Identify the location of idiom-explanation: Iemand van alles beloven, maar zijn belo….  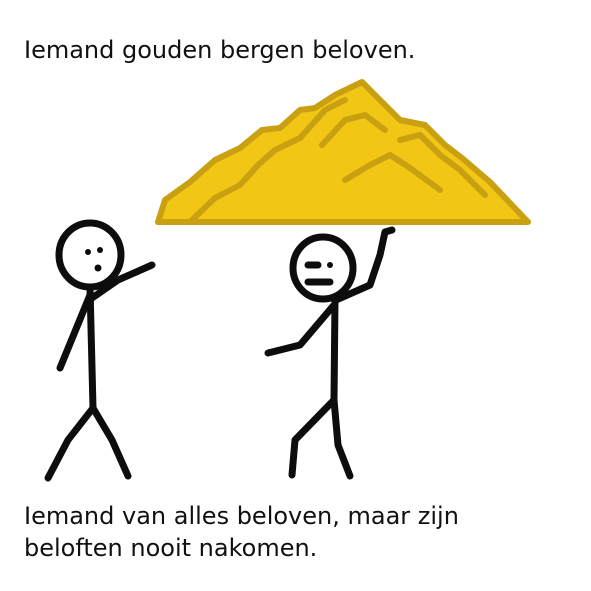
(241, 532).